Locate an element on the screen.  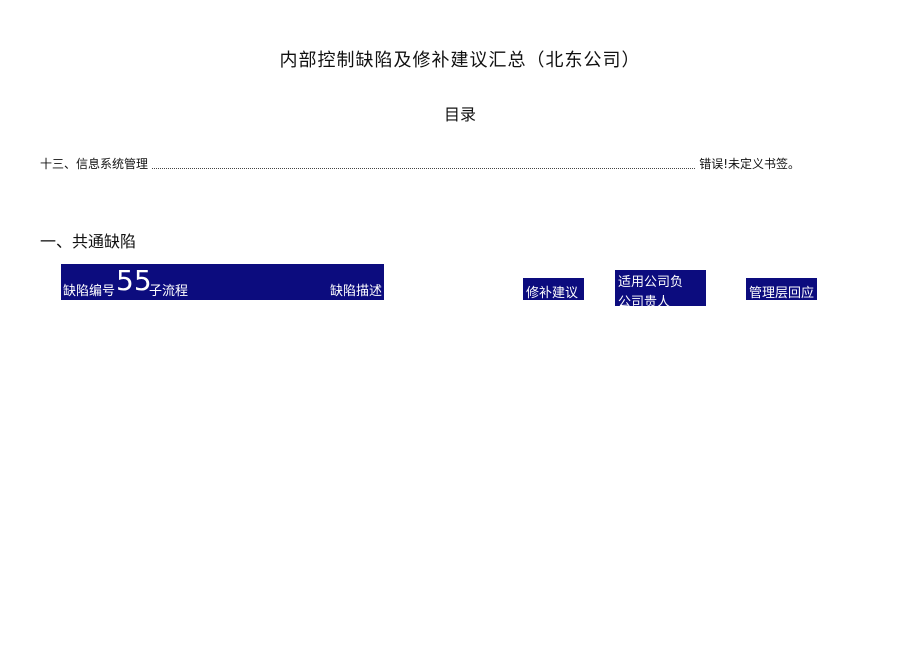
toc-entry: 十三、信息系统管理 错误!未定义书签。 is located at coordinates (420, 163).